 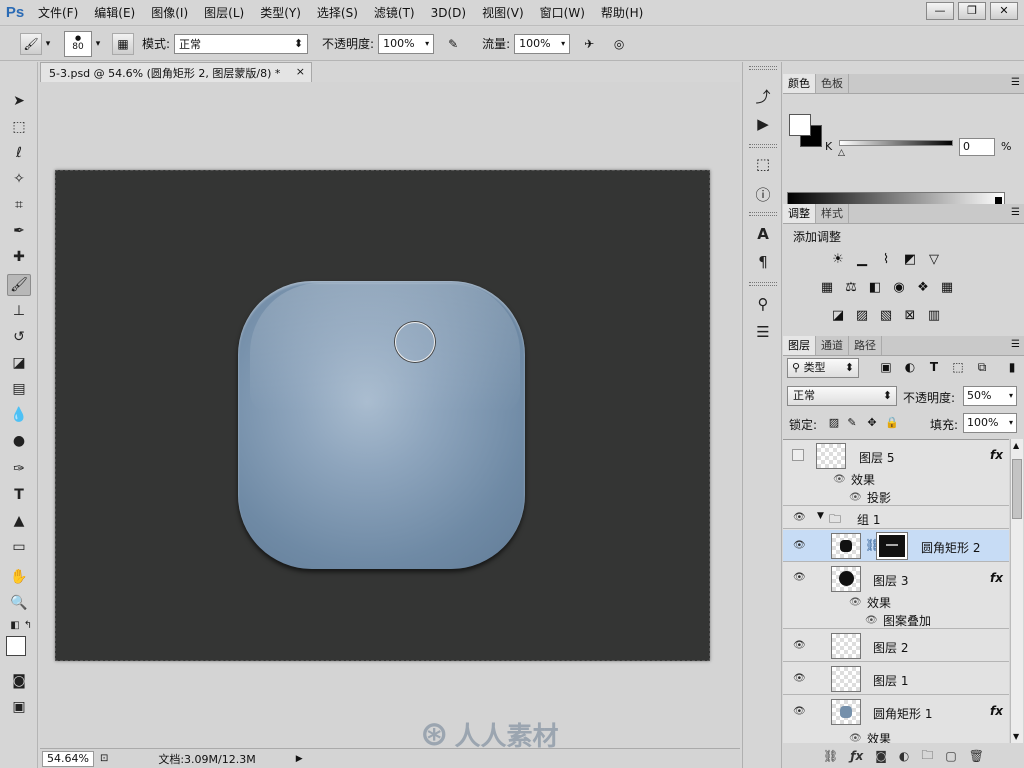 What do you see at coordinates (972, 11) in the screenshot?
I see `restore-button: ❐` at bounding box center [972, 11].